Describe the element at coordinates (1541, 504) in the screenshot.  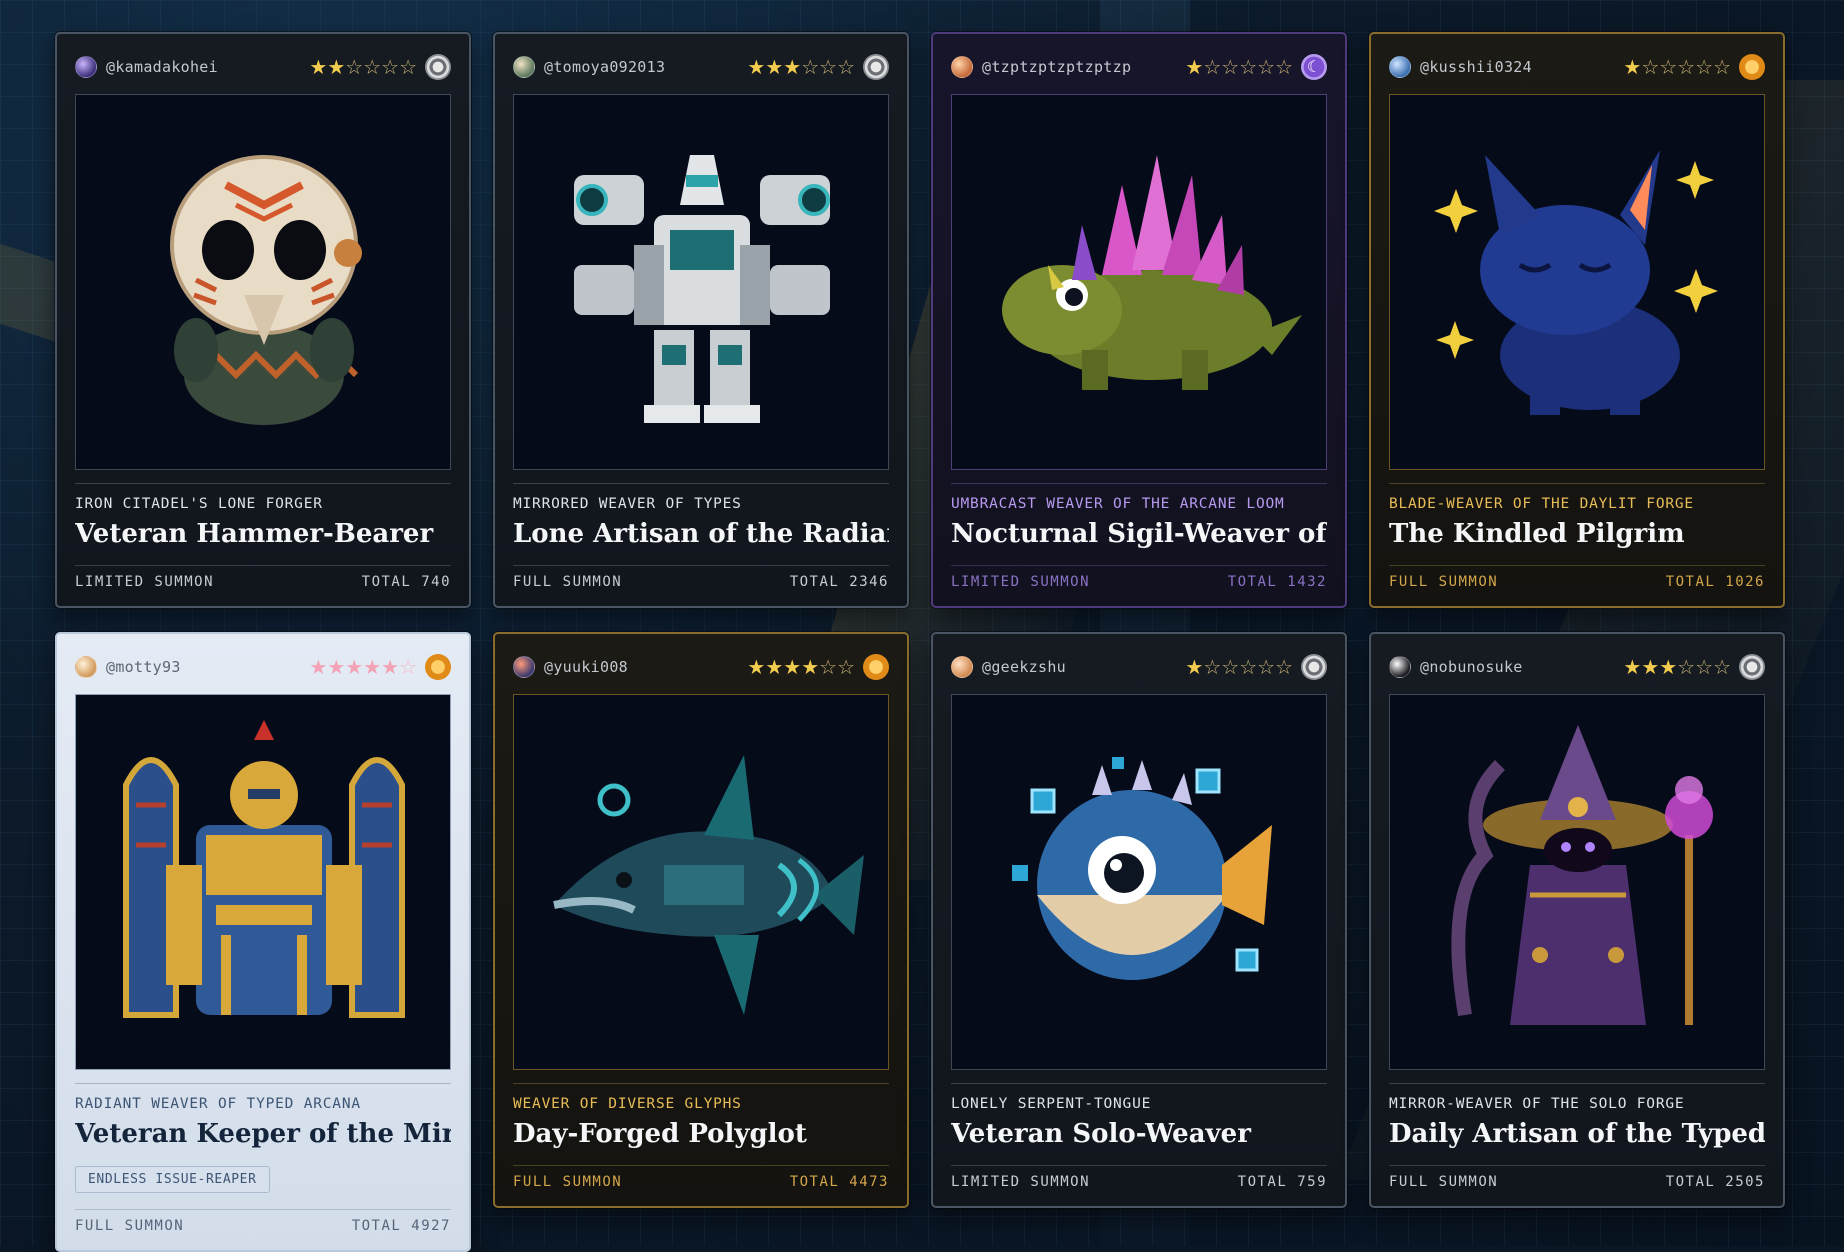
I see `card-subtitle: BLADE-WEAVER OF THE DAYLIT FORGE` at that location.